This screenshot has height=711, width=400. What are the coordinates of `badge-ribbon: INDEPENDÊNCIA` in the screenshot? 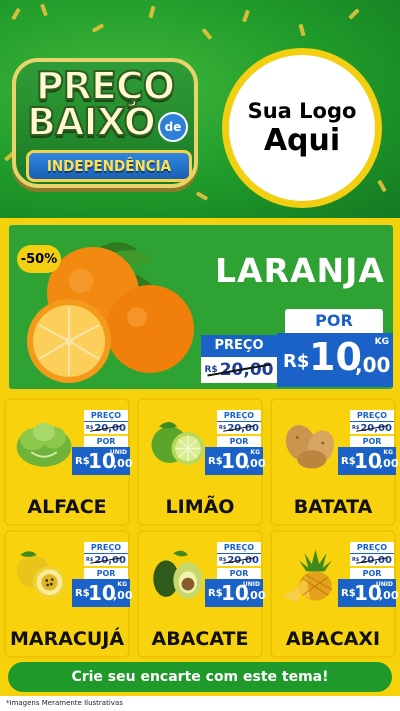 It's located at (109, 166).